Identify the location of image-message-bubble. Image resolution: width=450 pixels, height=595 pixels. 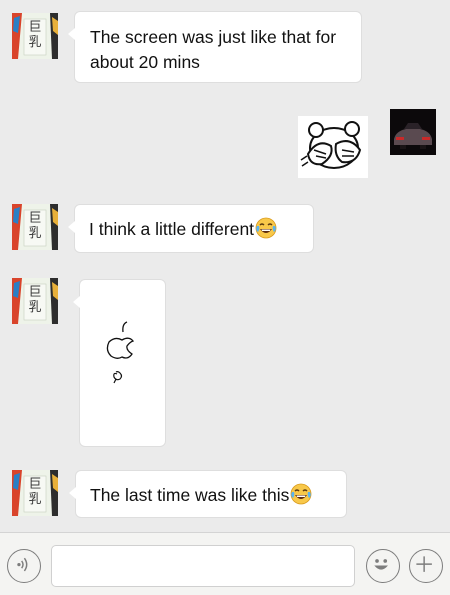
(119, 363).